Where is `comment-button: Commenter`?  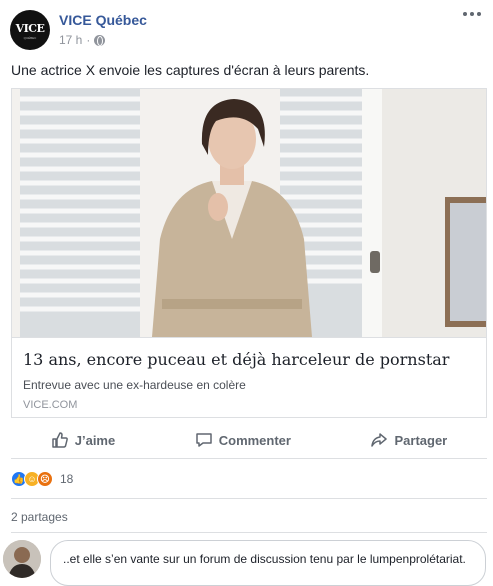
comment-button: Commenter is located at coordinates (243, 440).